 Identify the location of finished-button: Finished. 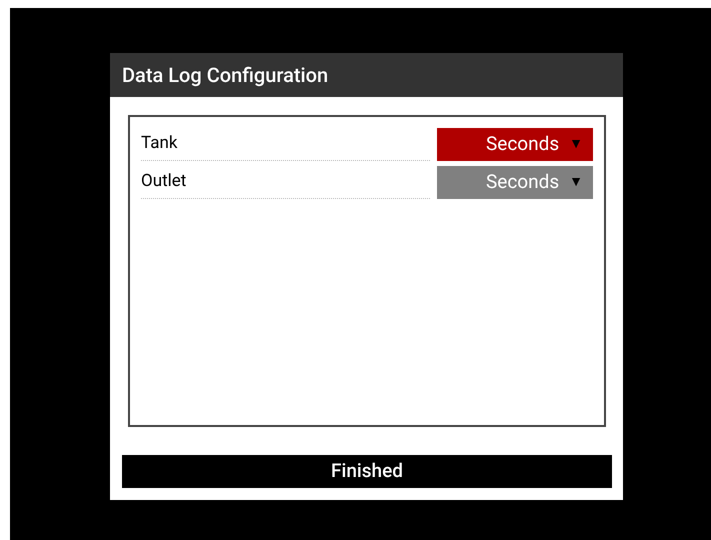
(367, 471).